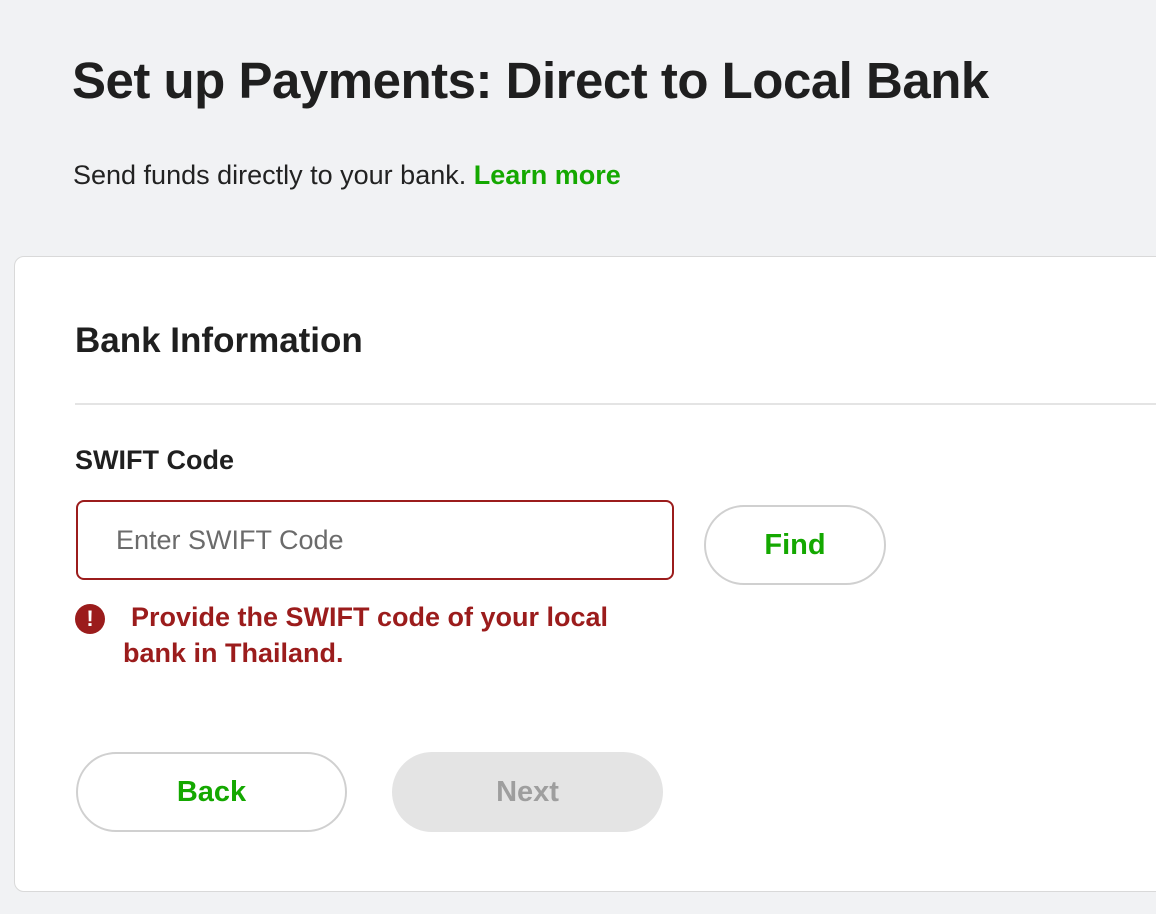  What do you see at coordinates (615, 404) in the screenshot?
I see `section-divider` at bounding box center [615, 404].